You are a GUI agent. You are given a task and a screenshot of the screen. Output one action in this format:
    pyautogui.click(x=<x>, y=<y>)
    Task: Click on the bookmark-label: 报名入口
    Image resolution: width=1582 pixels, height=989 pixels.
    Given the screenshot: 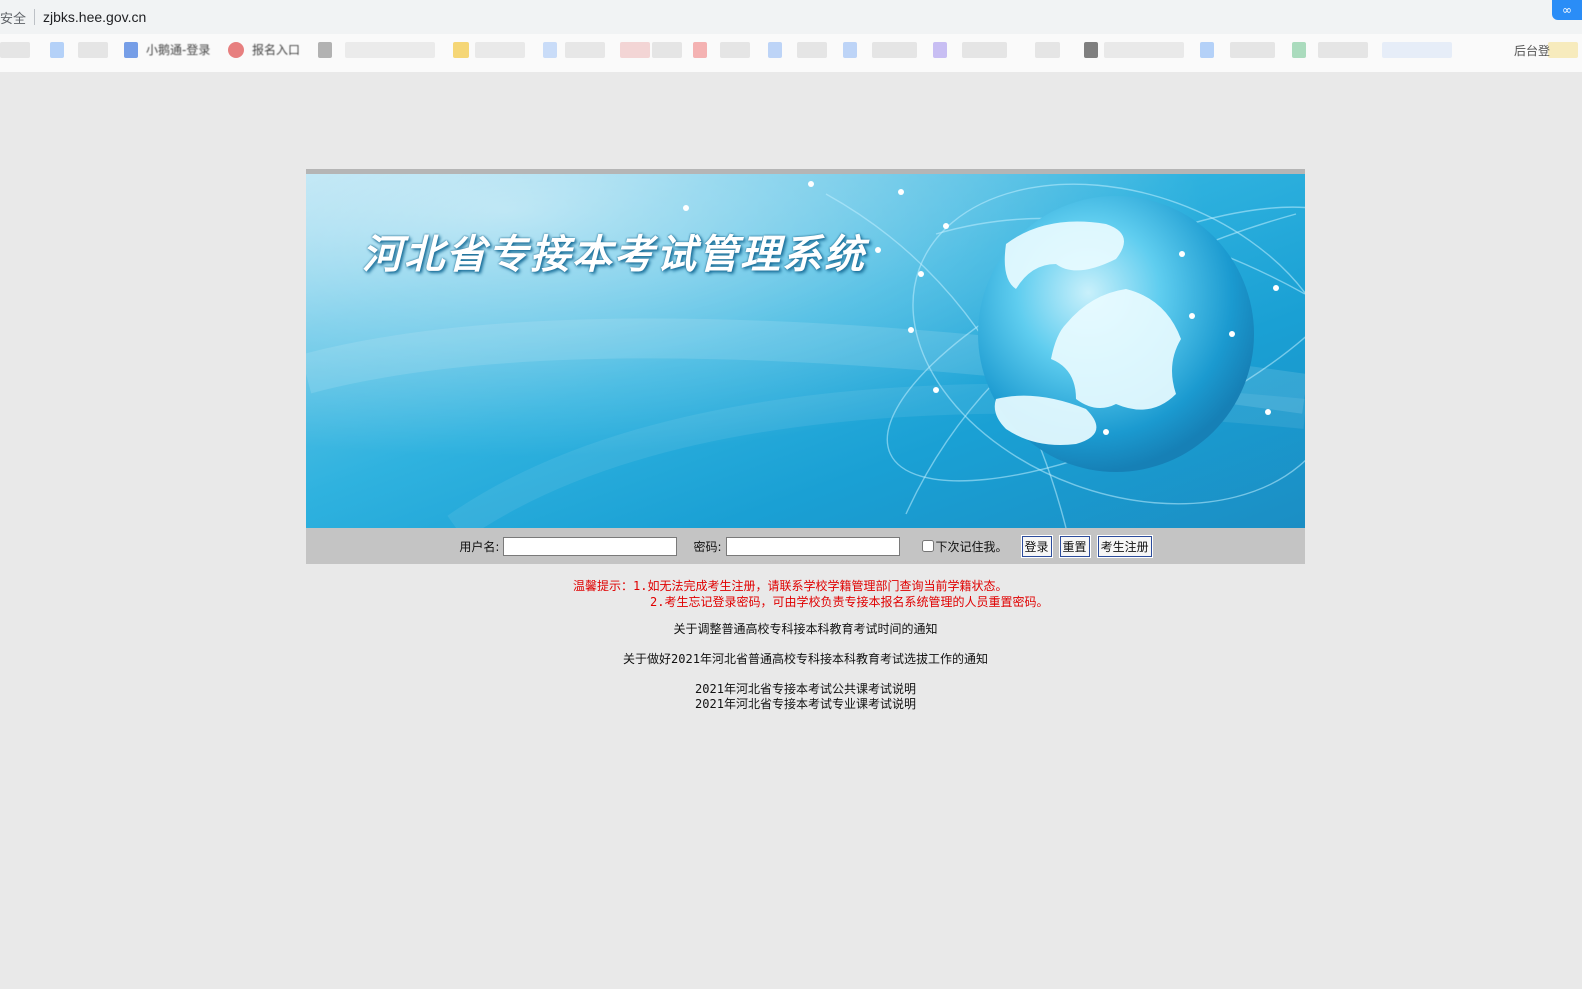 What is the action you would take?
    pyautogui.click(x=276, y=49)
    